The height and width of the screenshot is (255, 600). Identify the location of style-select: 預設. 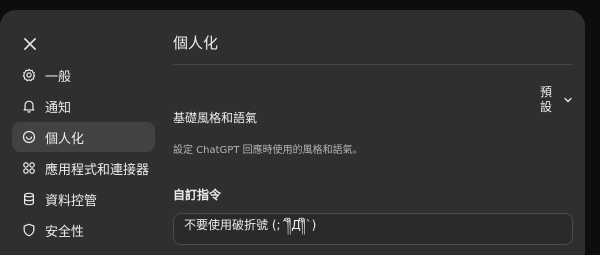
(556, 100).